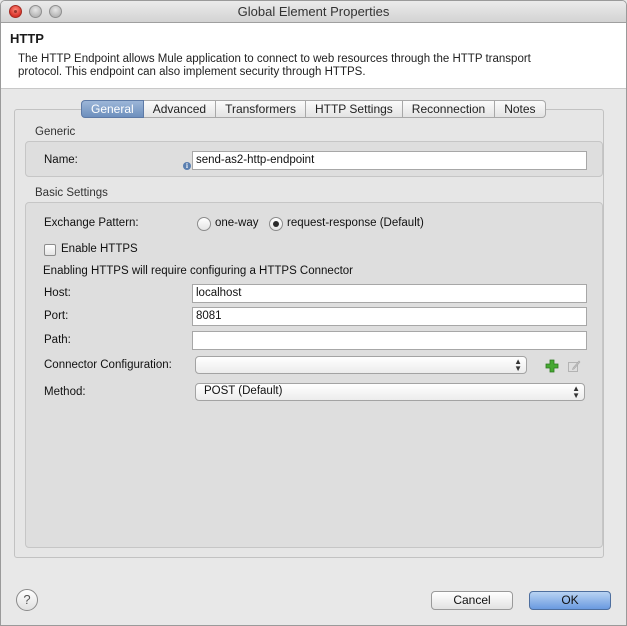 The height and width of the screenshot is (626, 627). What do you see at coordinates (27, 38) in the screenshot?
I see `header-title: HTTP` at bounding box center [27, 38].